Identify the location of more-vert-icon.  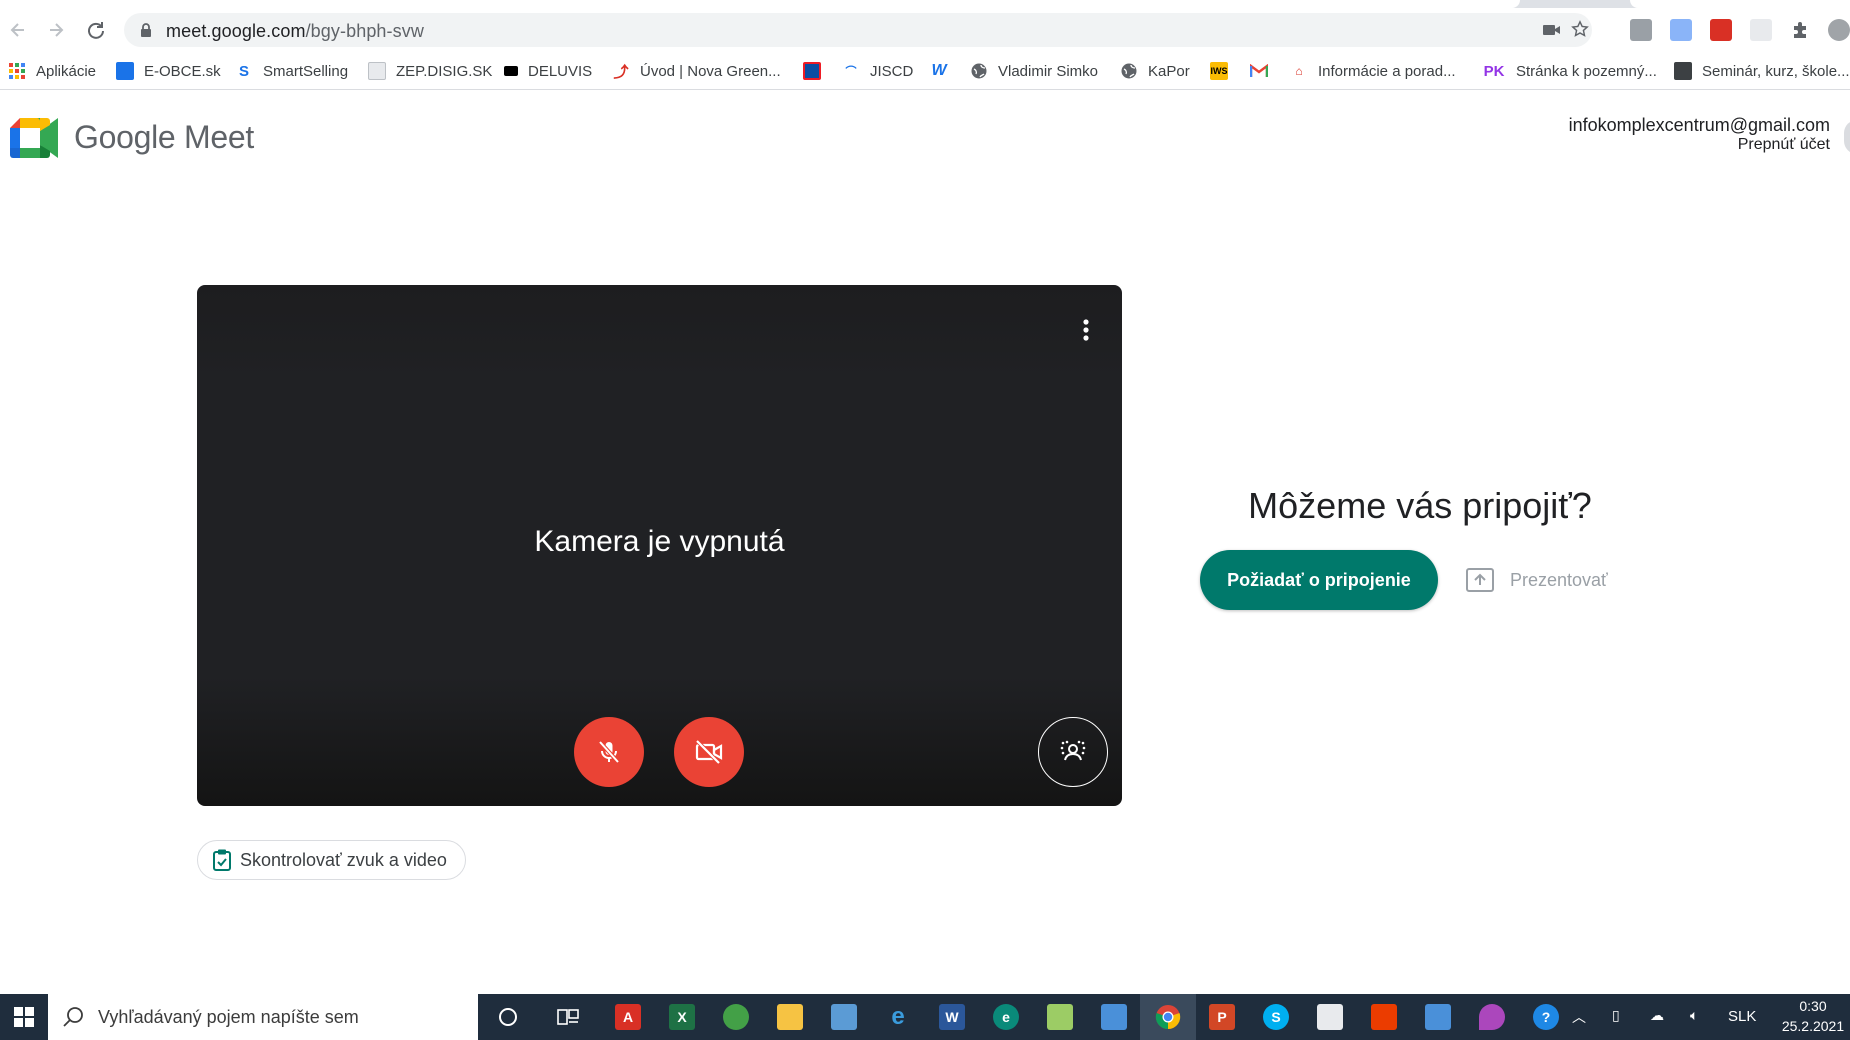
(1086, 330).